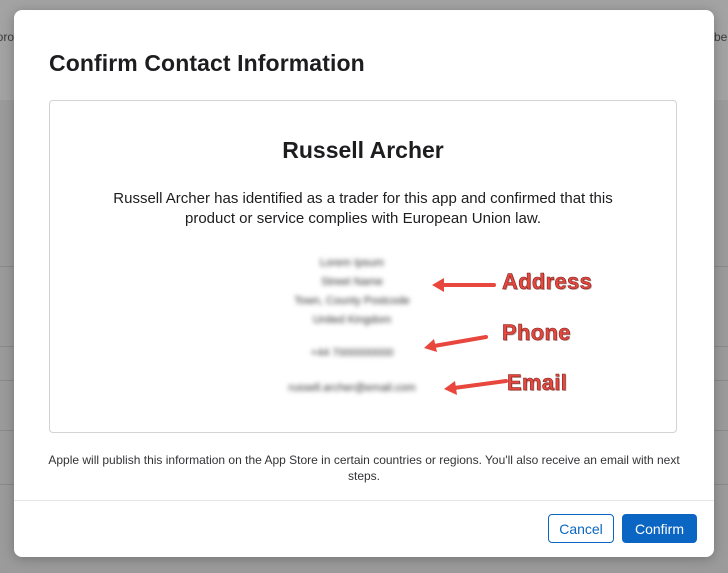  What do you see at coordinates (7, 37) in the screenshot?
I see `background-text-left: oro` at bounding box center [7, 37].